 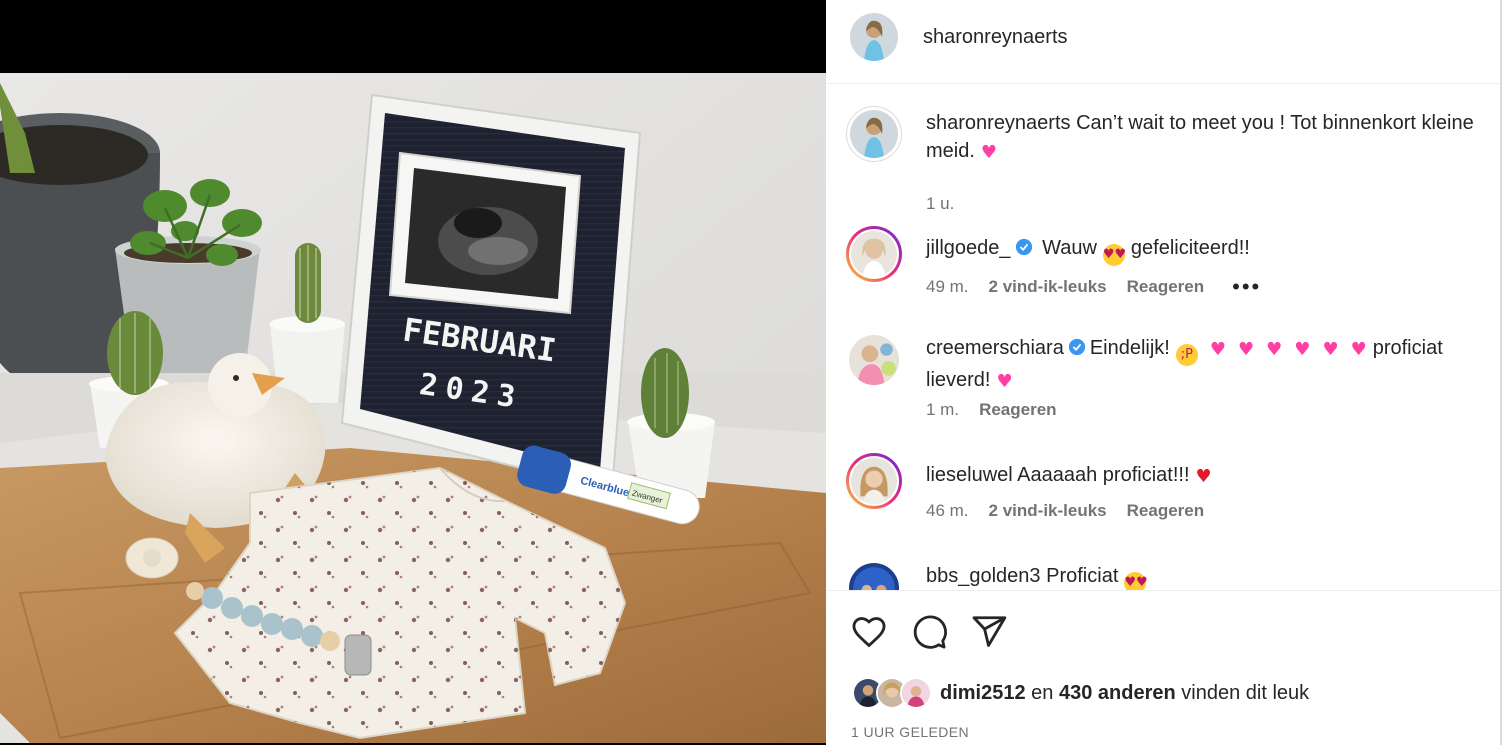 I want to click on red-heart-emoji: ♥, so click(x=1203, y=476).